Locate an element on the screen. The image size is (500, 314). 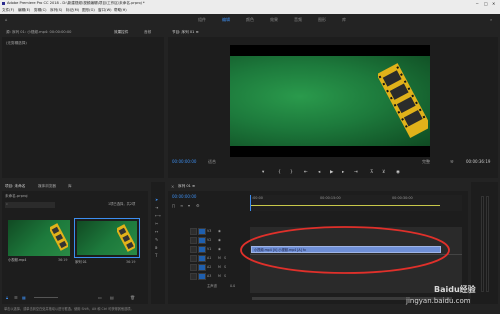
quality-dropdown: 完整 is located at coordinates (426, 162).